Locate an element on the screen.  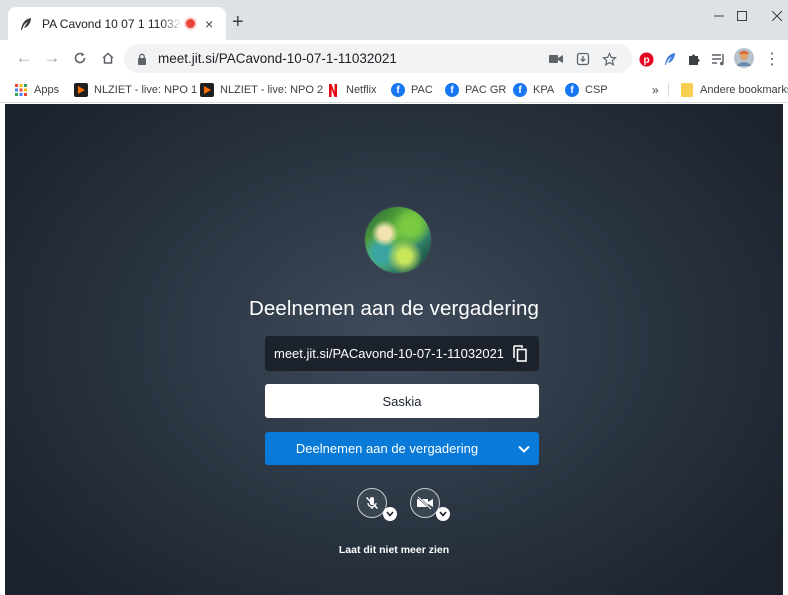
pinterest-extension-icon: p is located at coordinates (646, 59).